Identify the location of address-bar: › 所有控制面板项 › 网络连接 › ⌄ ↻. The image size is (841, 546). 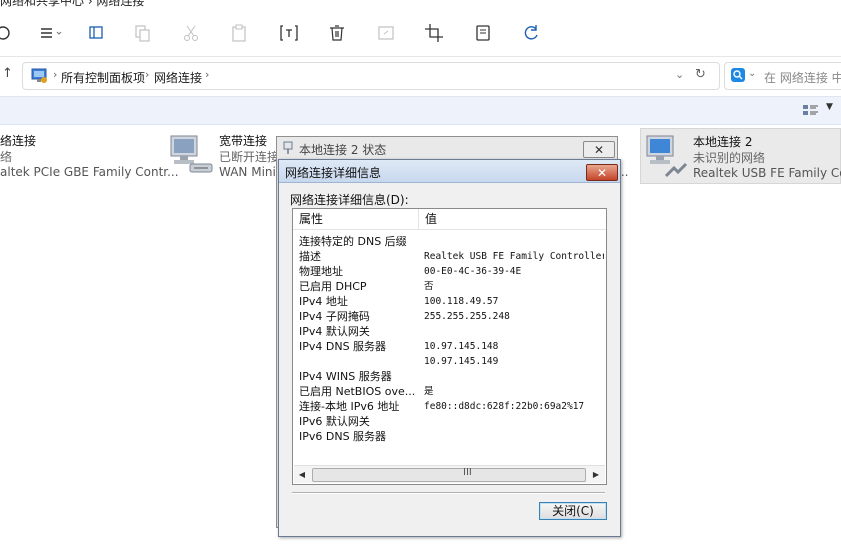
(371, 76).